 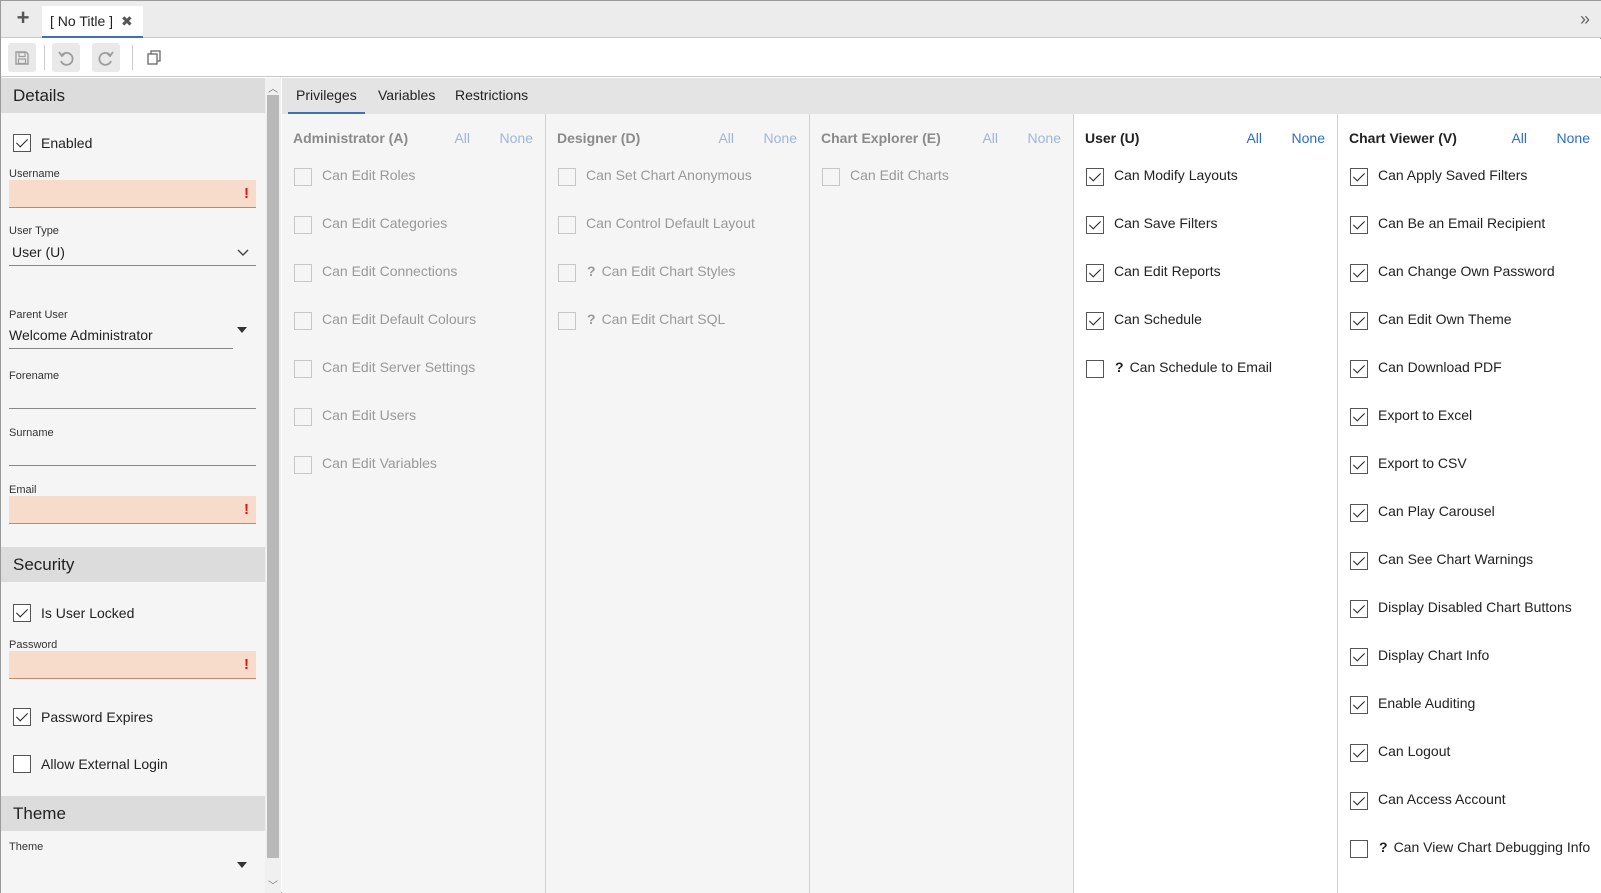 What do you see at coordinates (1179, 191) in the screenshot?
I see `privilege-item: Can Modify Layouts` at bounding box center [1179, 191].